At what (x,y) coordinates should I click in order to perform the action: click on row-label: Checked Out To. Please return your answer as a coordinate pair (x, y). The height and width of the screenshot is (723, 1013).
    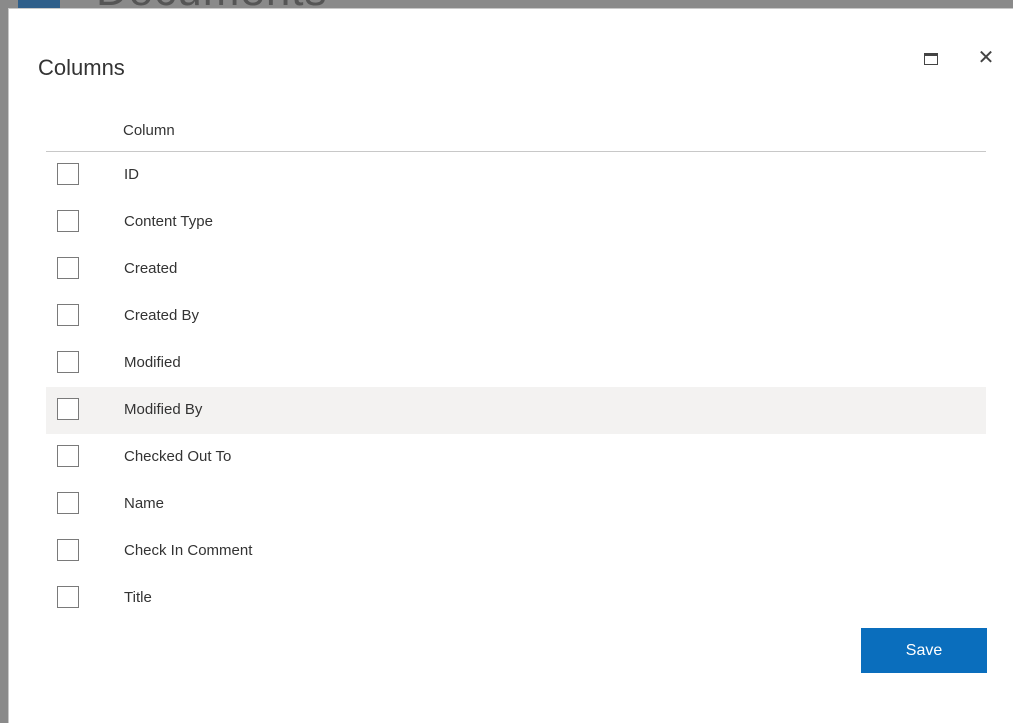
    Looking at the image, I should click on (178, 456).